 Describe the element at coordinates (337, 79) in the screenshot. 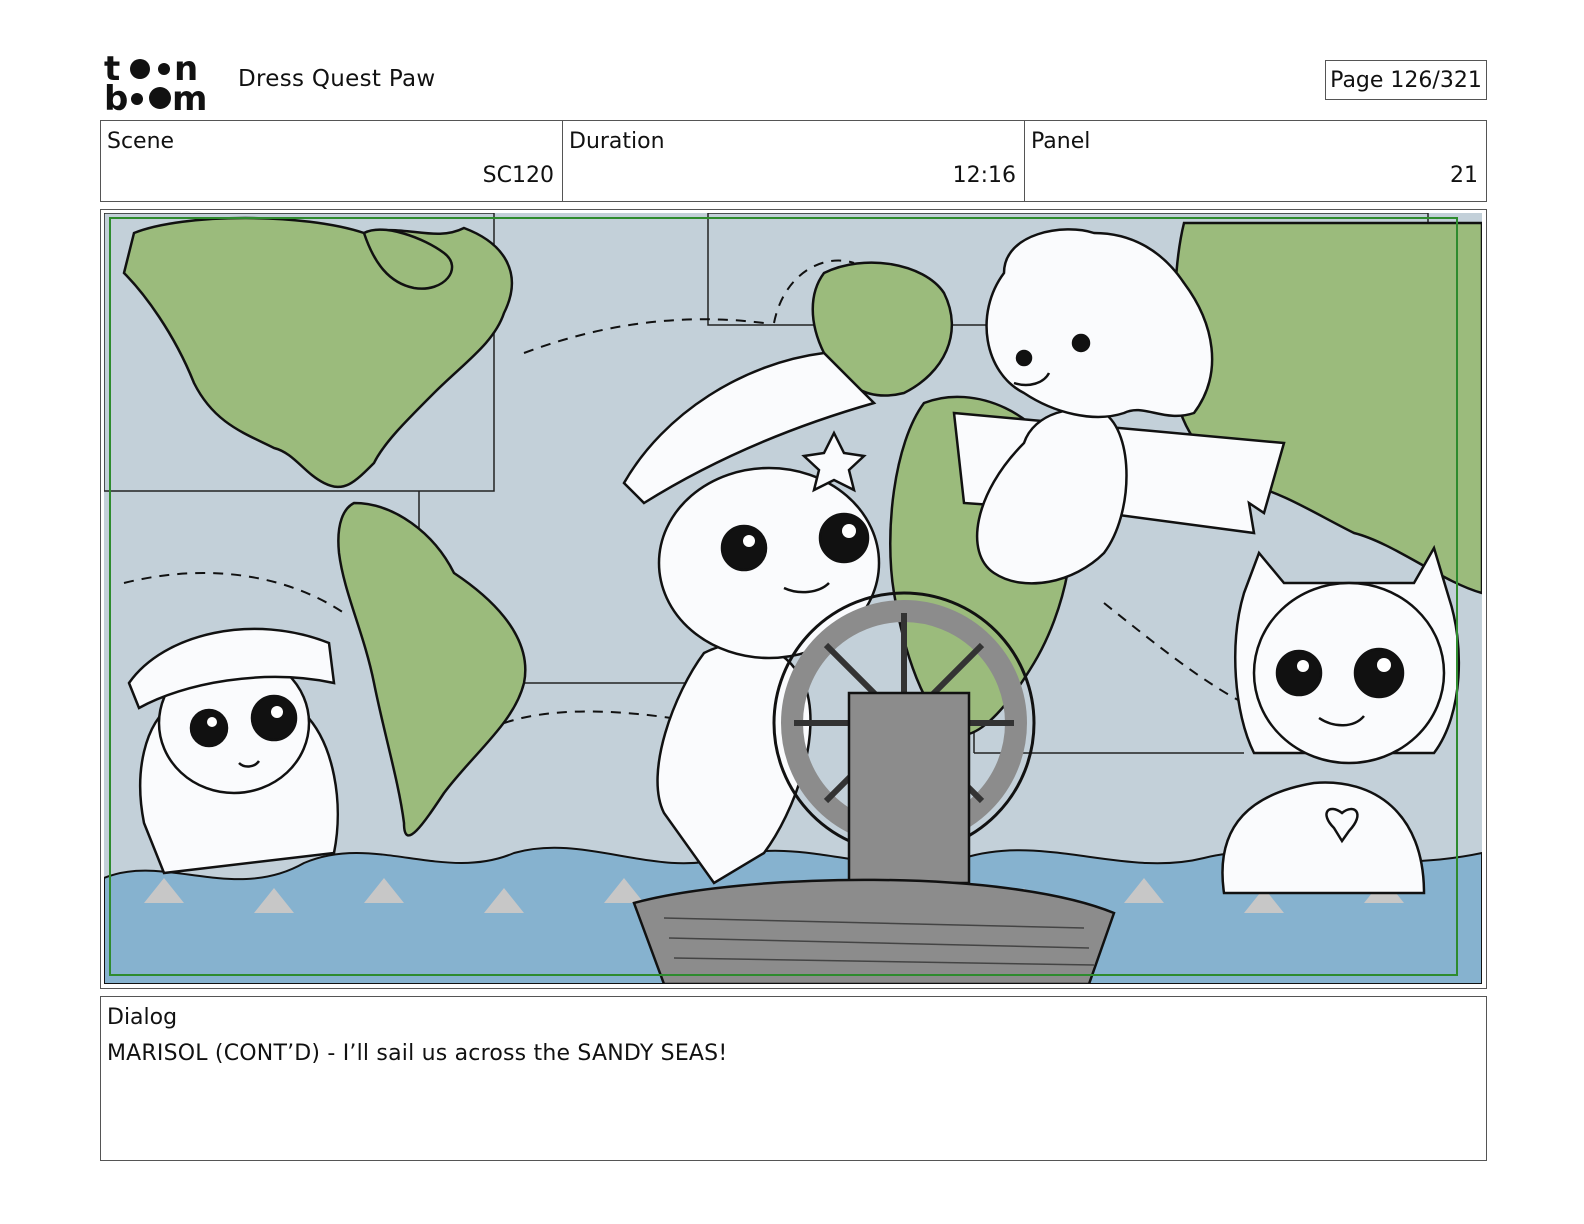

I see `project-title: Dress Quest Paw` at that location.